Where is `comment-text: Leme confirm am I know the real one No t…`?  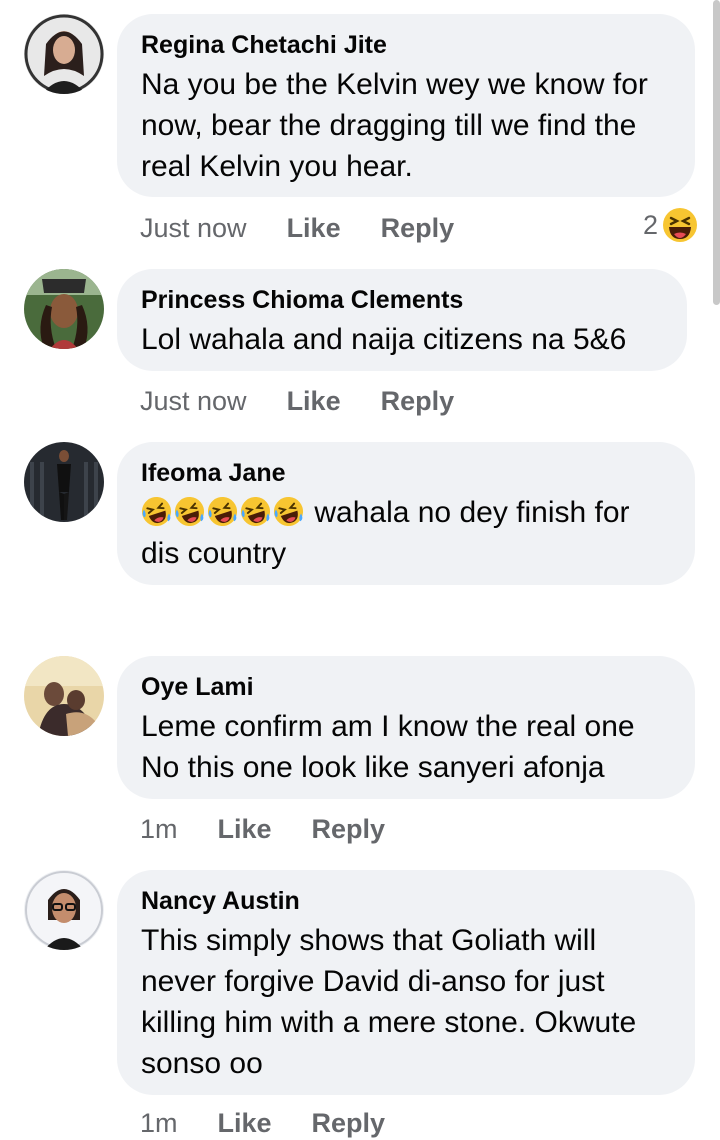
comment-text: Leme confirm am I know the real one No t… is located at coordinates (388, 747).